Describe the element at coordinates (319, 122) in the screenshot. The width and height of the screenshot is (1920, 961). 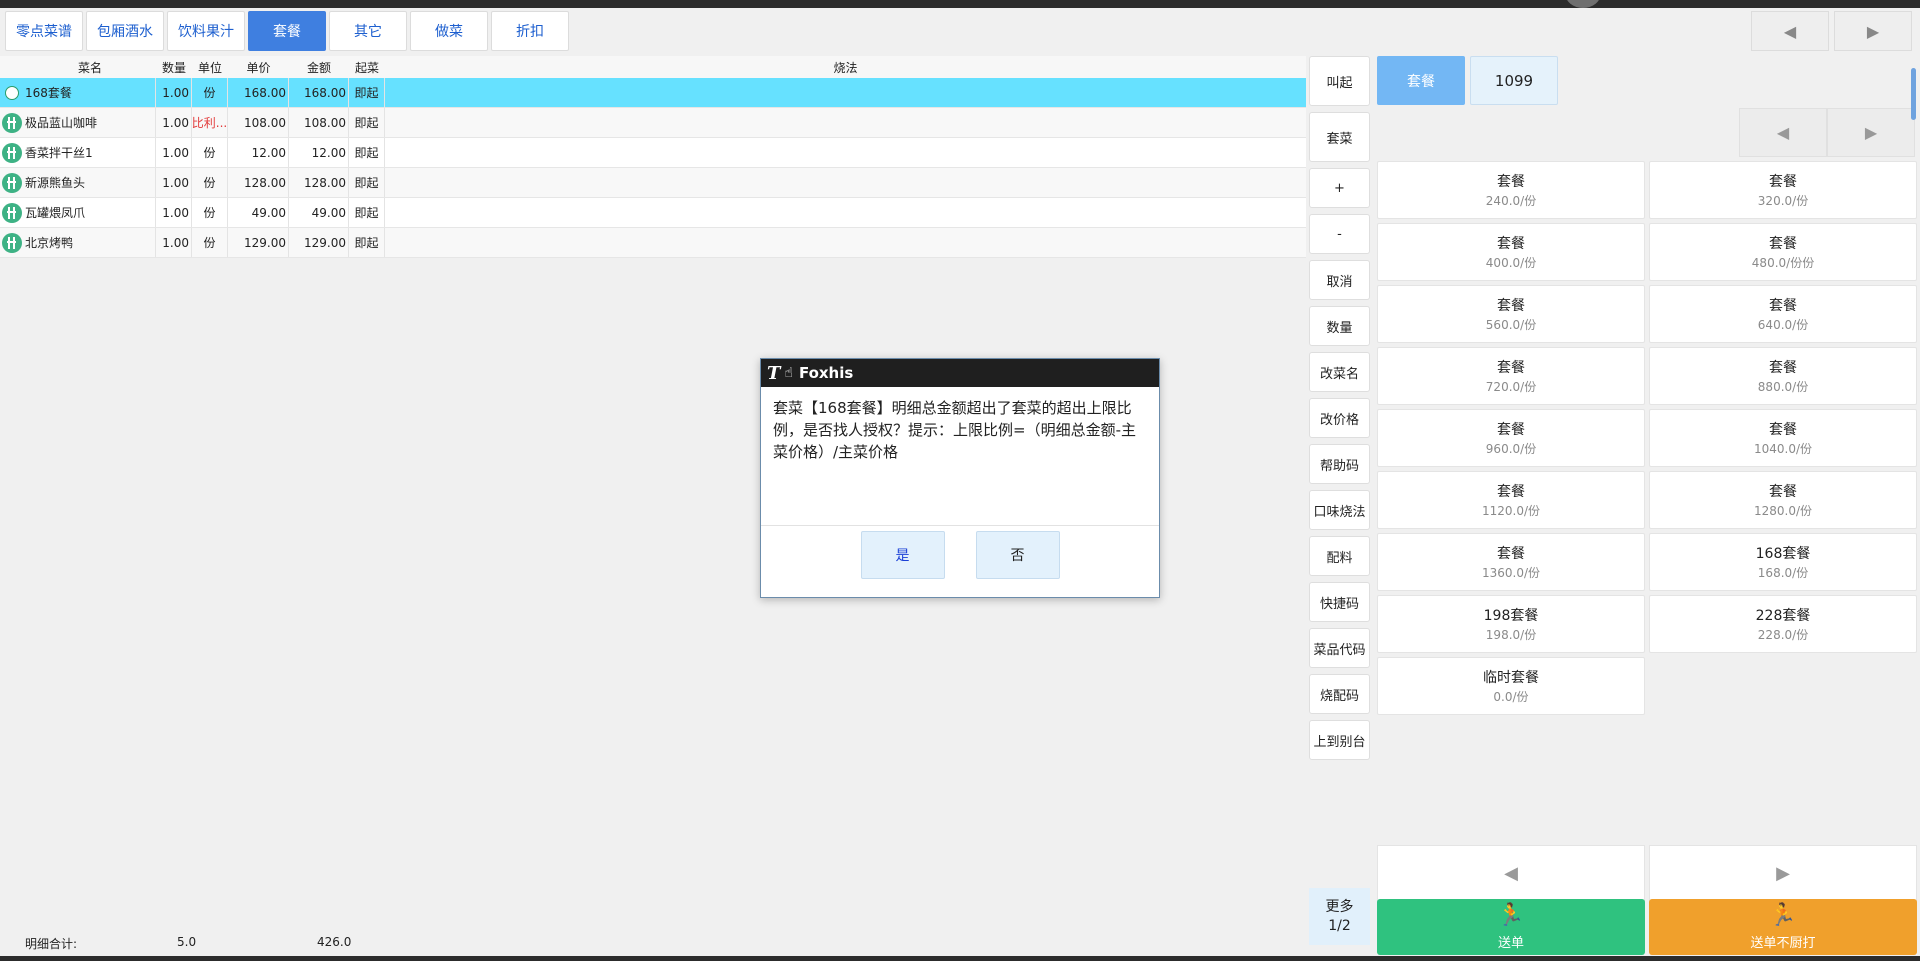
I see `cell-amount: 108.00` at that location.